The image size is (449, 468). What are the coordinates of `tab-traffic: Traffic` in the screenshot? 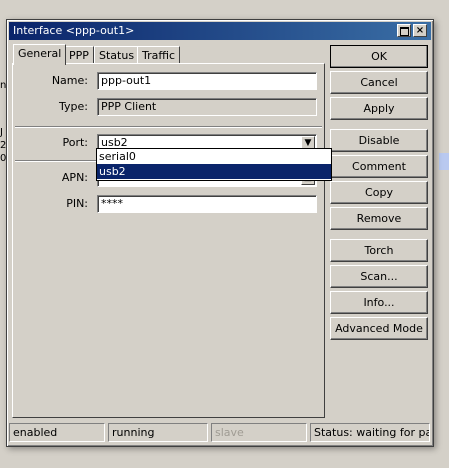 It's located at (159, 55).